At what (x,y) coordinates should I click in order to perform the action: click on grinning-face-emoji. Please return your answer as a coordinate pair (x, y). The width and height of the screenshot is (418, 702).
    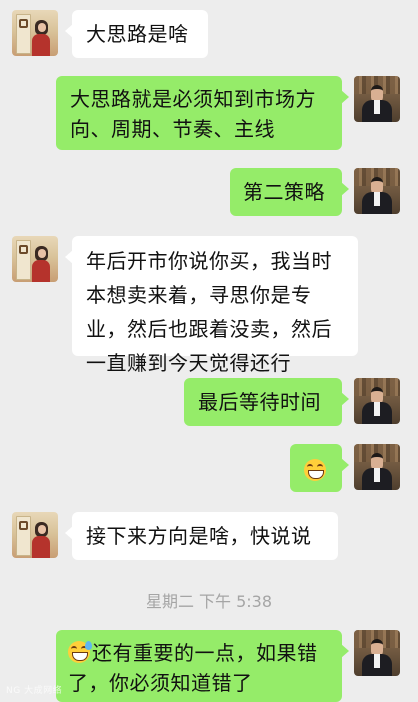
    Looking at the image, I should click on (315, 470).